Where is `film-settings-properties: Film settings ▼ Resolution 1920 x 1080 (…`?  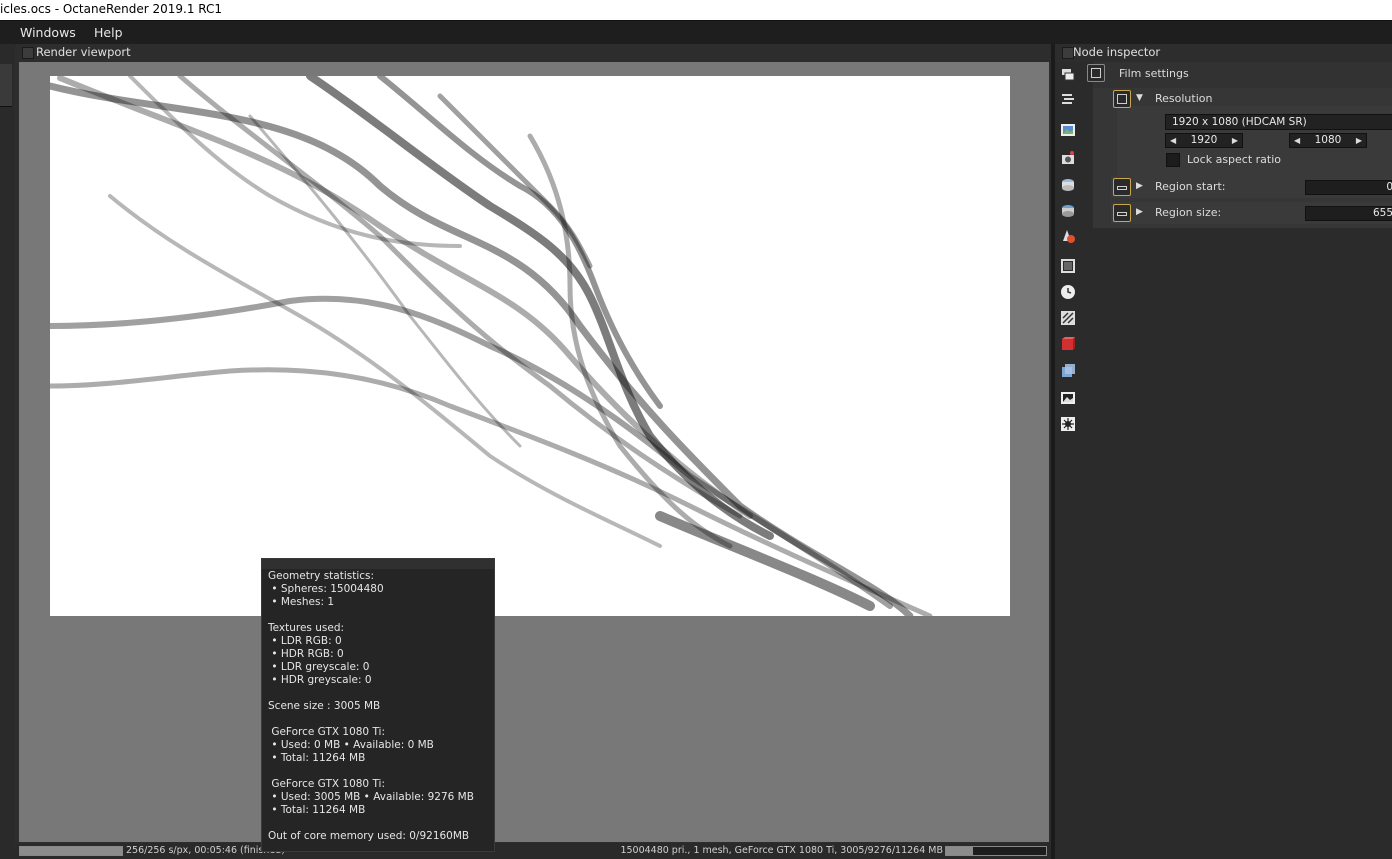 film-settings-properties: Film settings ▼ Resolution 1920 x 1080 (… is located at coordinates (1239, 145).